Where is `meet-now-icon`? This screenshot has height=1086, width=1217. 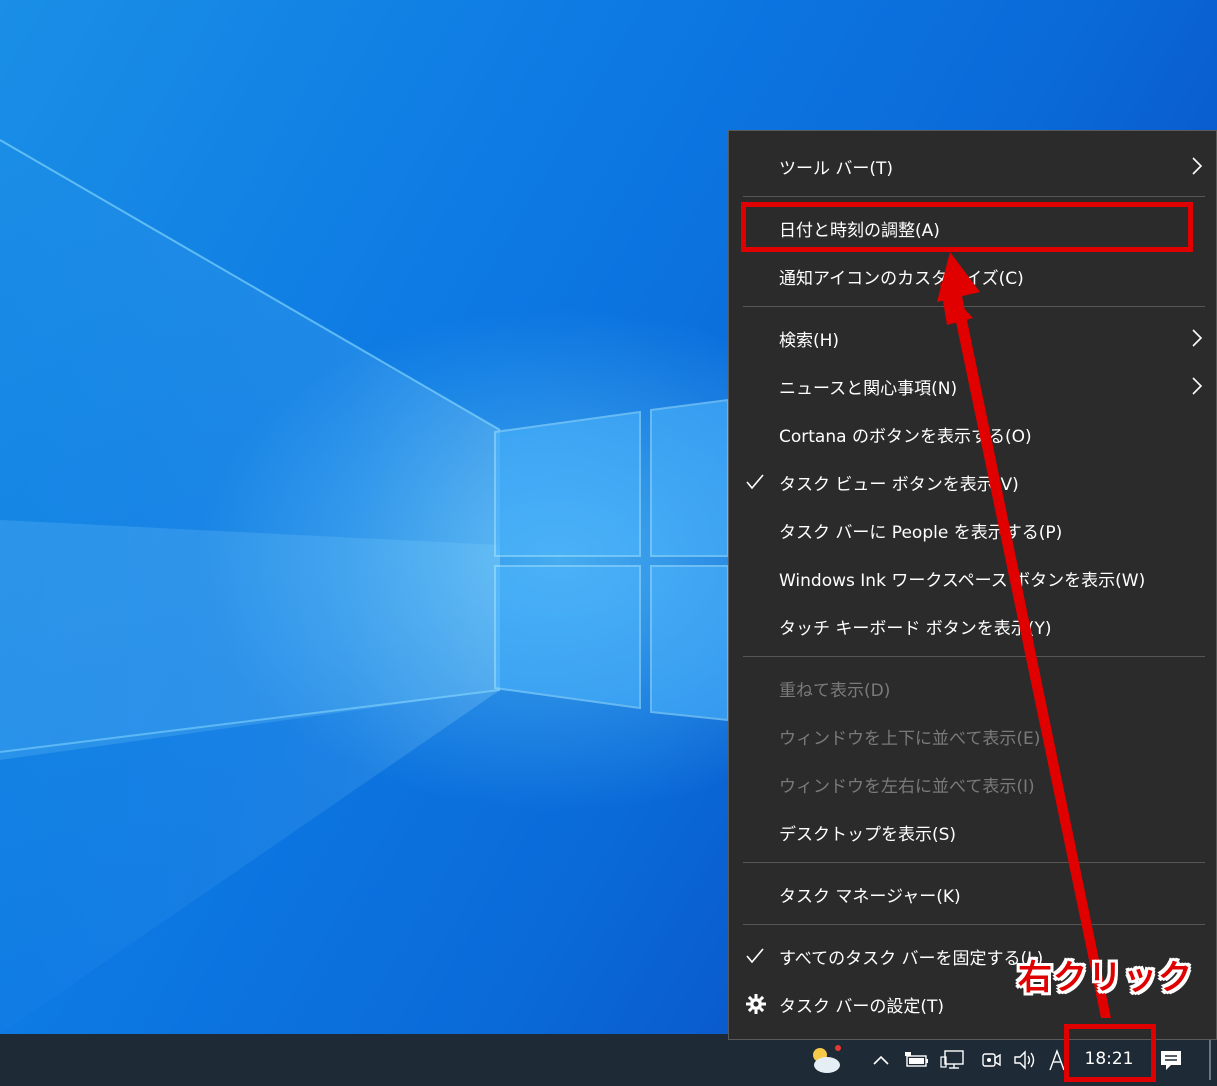
meet-now-icon is located at coordinates (991, 1060).